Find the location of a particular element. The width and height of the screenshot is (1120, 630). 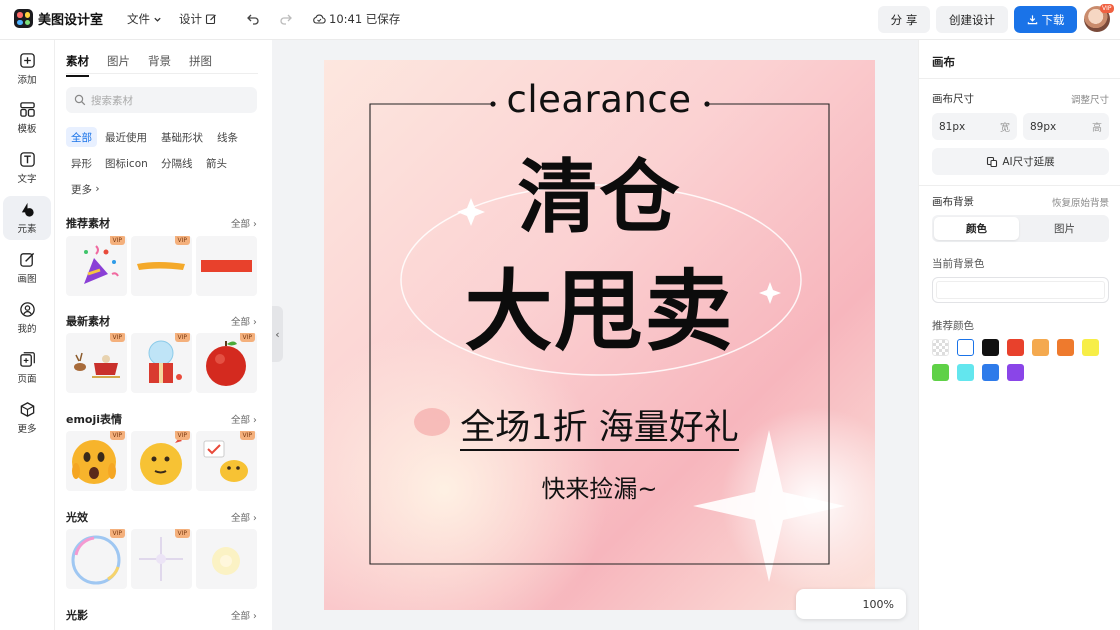

reindeer-sleigh-icon is located at coordinates (97, 365).